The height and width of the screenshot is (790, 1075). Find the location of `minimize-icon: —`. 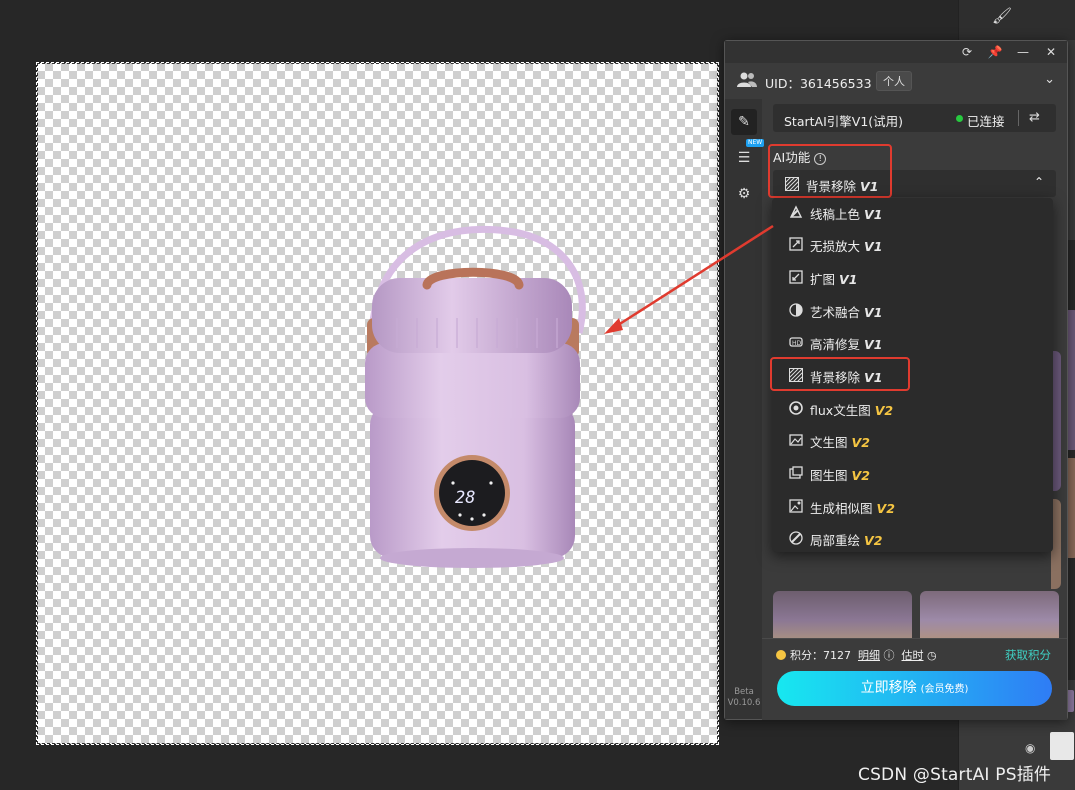

minimize-icon: — is located at coordinates (1023, 52).